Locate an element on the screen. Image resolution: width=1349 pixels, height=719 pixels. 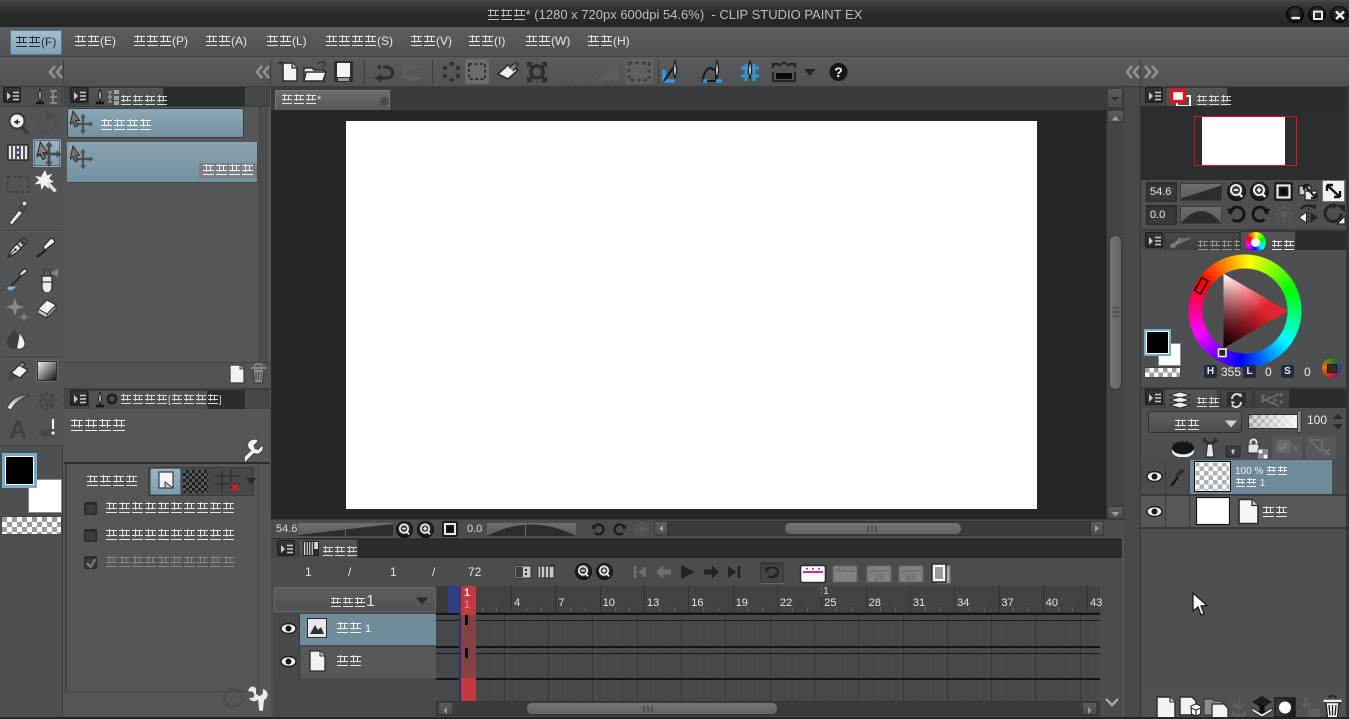
svg-text: 6S is located at coordinates (911, 577).